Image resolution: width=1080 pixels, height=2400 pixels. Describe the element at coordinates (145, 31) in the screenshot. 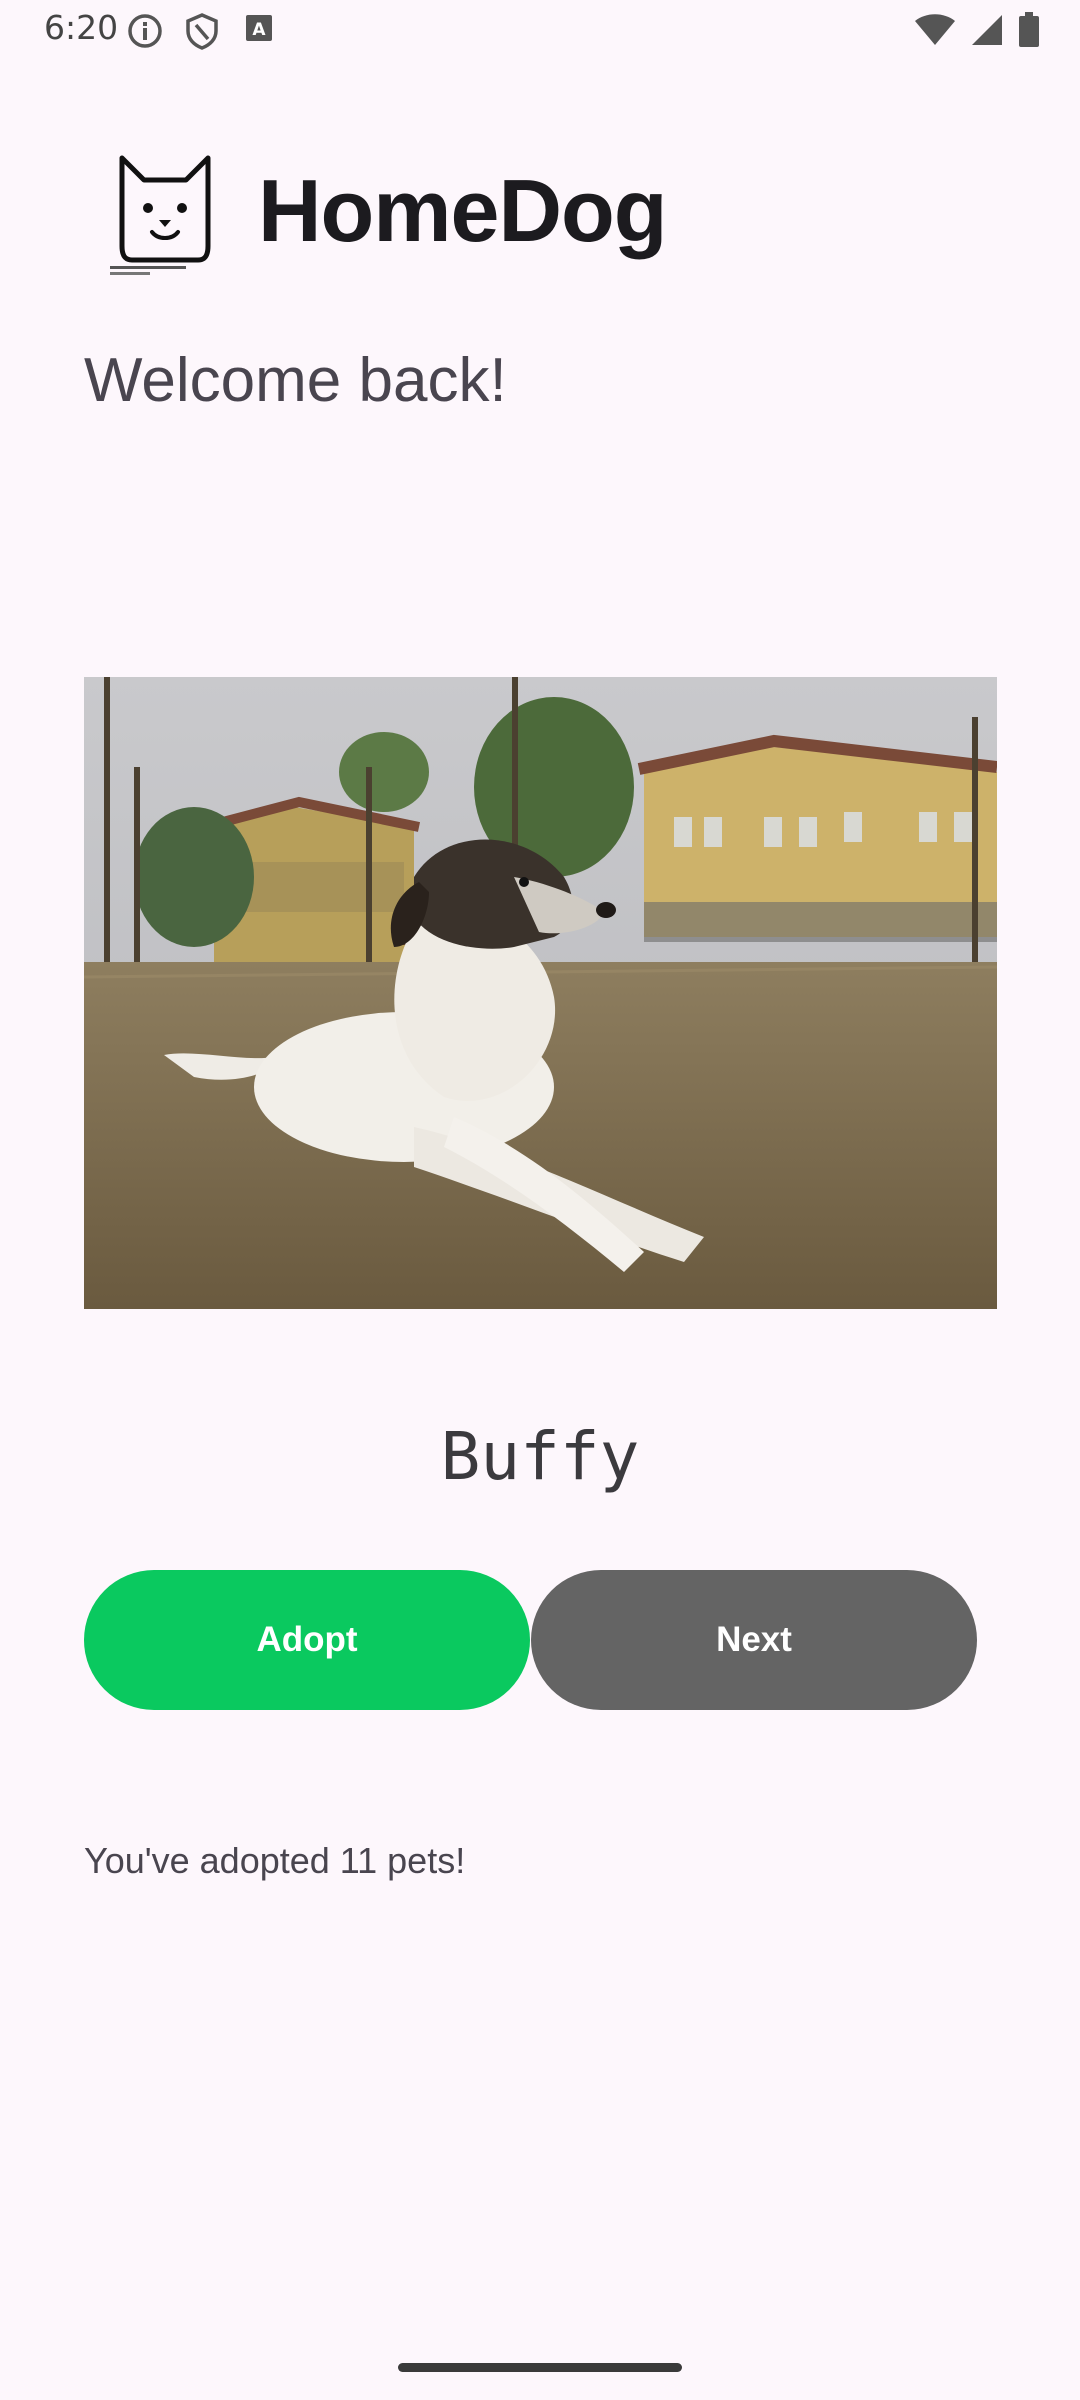

I see `info-icon` at that location.